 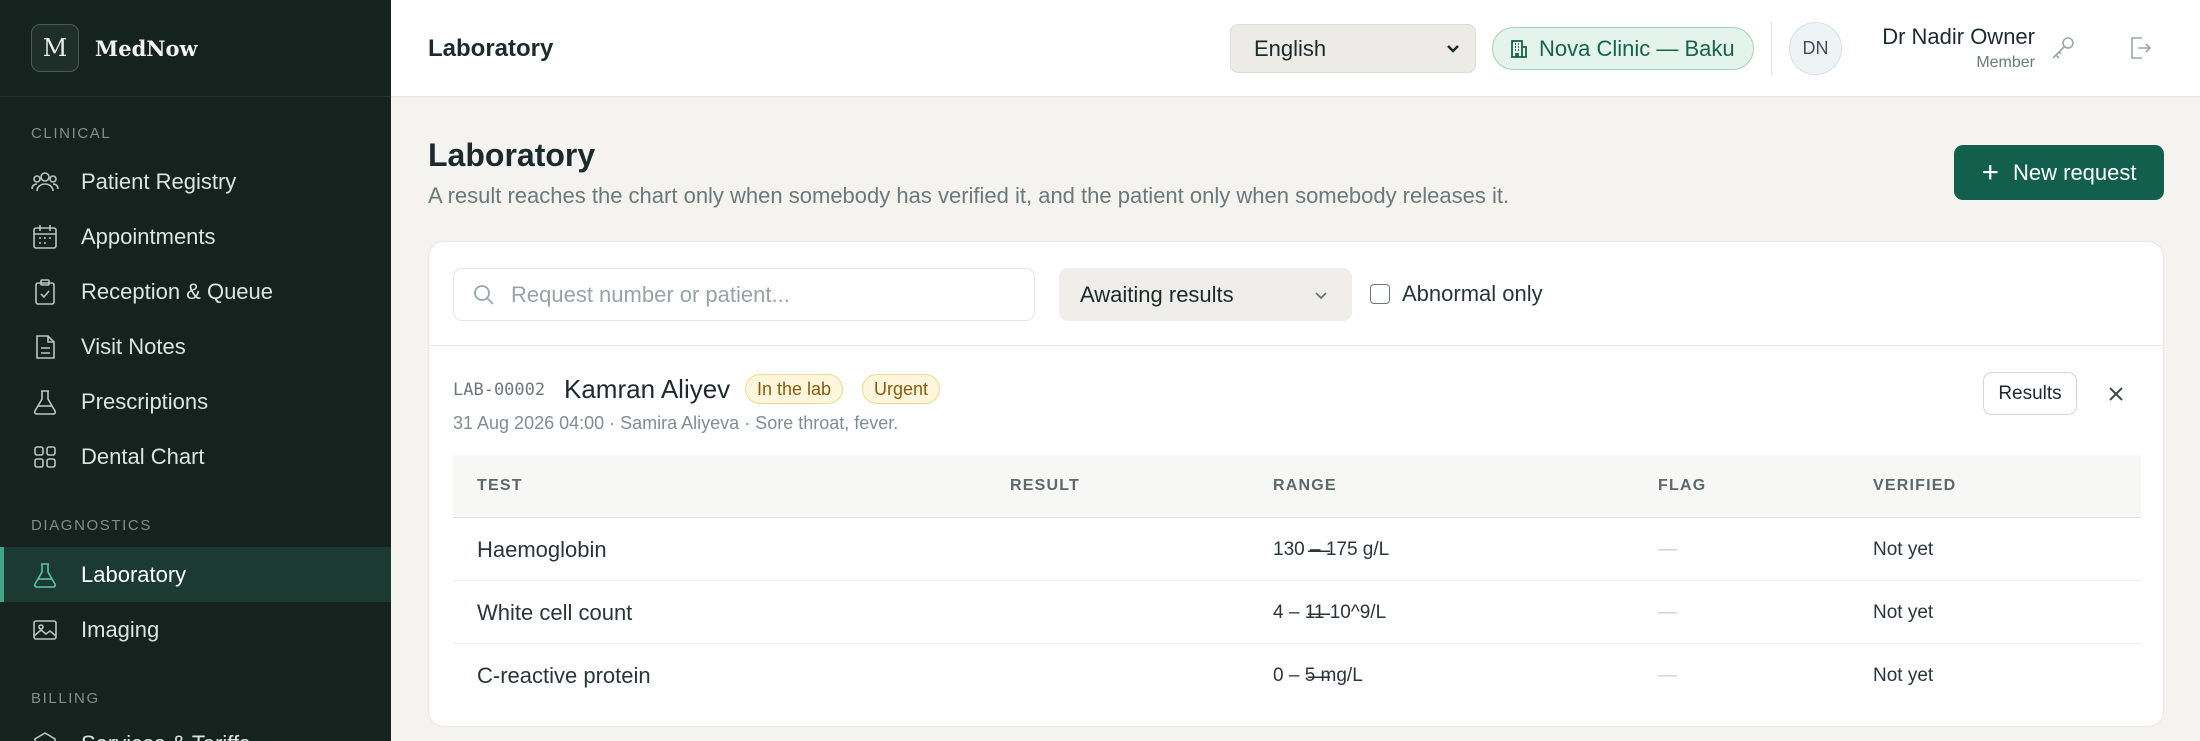 What do you see at coordinates (564, 675) in the screenshot?
I see `test-name: C-reactive protein` at bounding box center [564, 675].